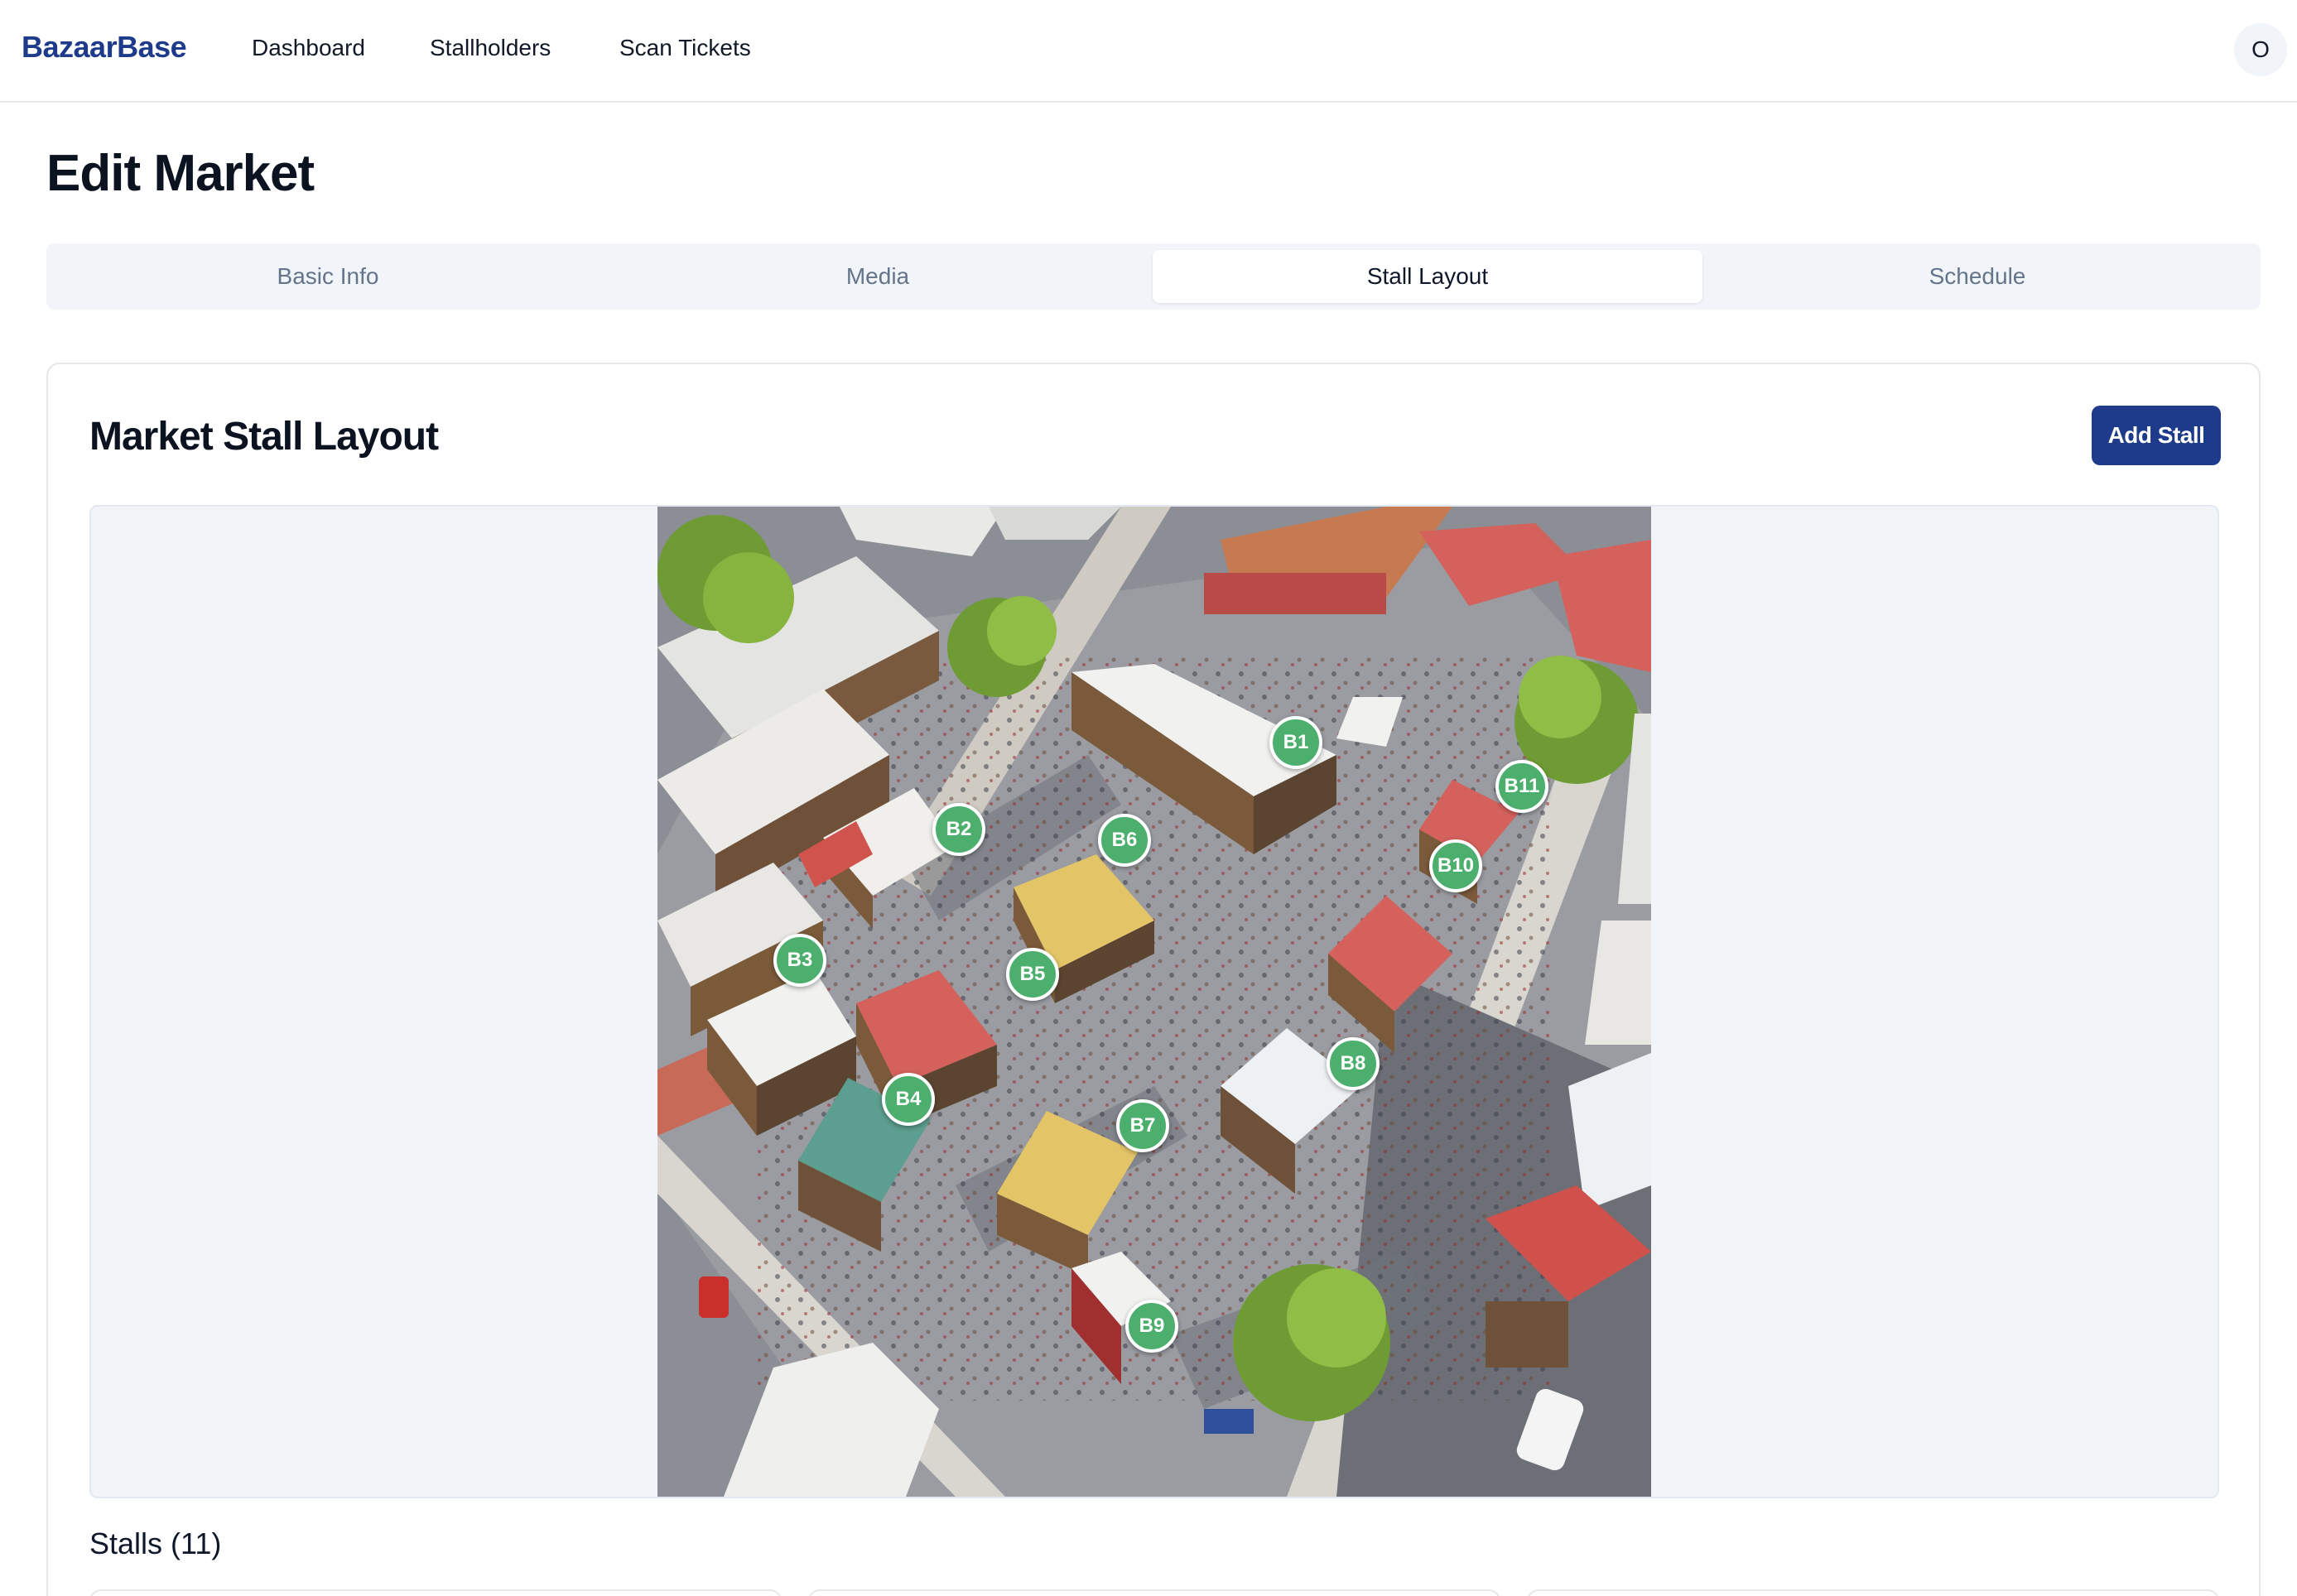 The width and height of the screenshot is (2297, 1596). I want to click on tab-bar: Basic Info Media Stall Layout Schedule, so click(1153, 276).